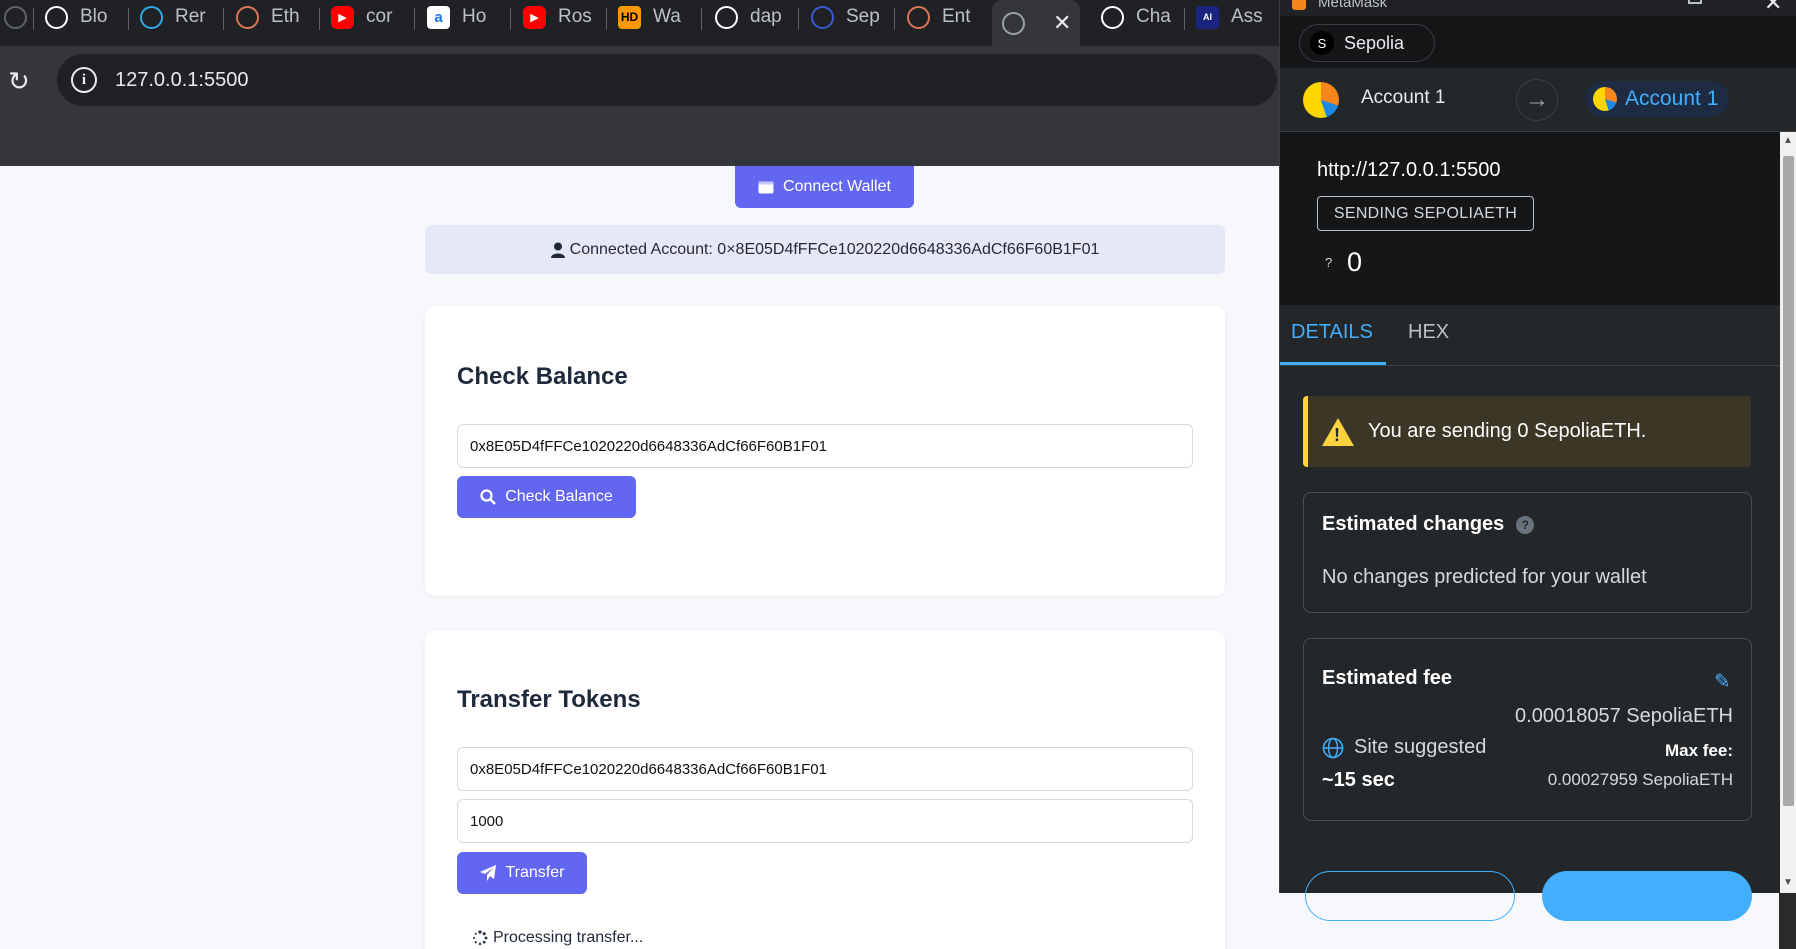 This screenshot has height=949, width=1796. I want to click on send-amount: 0, so click(1355, 262).